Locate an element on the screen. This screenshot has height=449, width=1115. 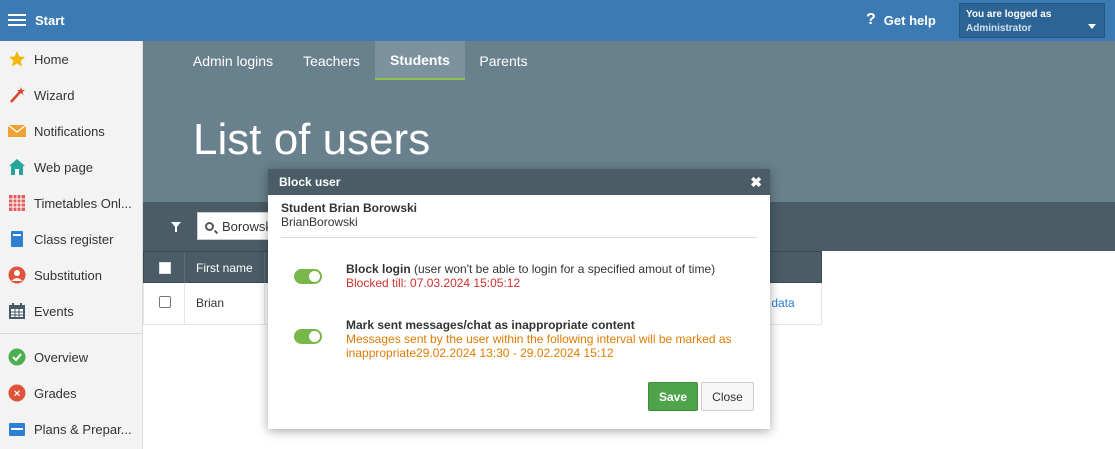
star-icon is located at coordinates (17, 59).